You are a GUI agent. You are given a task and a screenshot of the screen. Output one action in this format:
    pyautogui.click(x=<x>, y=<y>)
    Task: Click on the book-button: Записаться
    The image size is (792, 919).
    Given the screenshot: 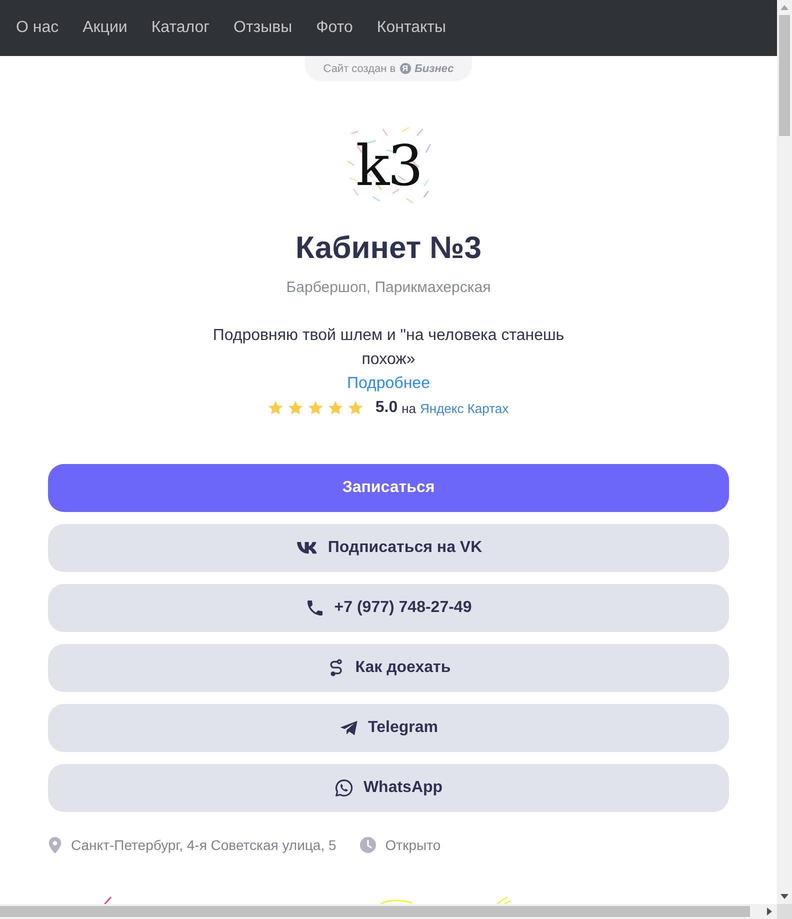 What is the action you would take?
    pyautogui.click(x=388, y=488)
    